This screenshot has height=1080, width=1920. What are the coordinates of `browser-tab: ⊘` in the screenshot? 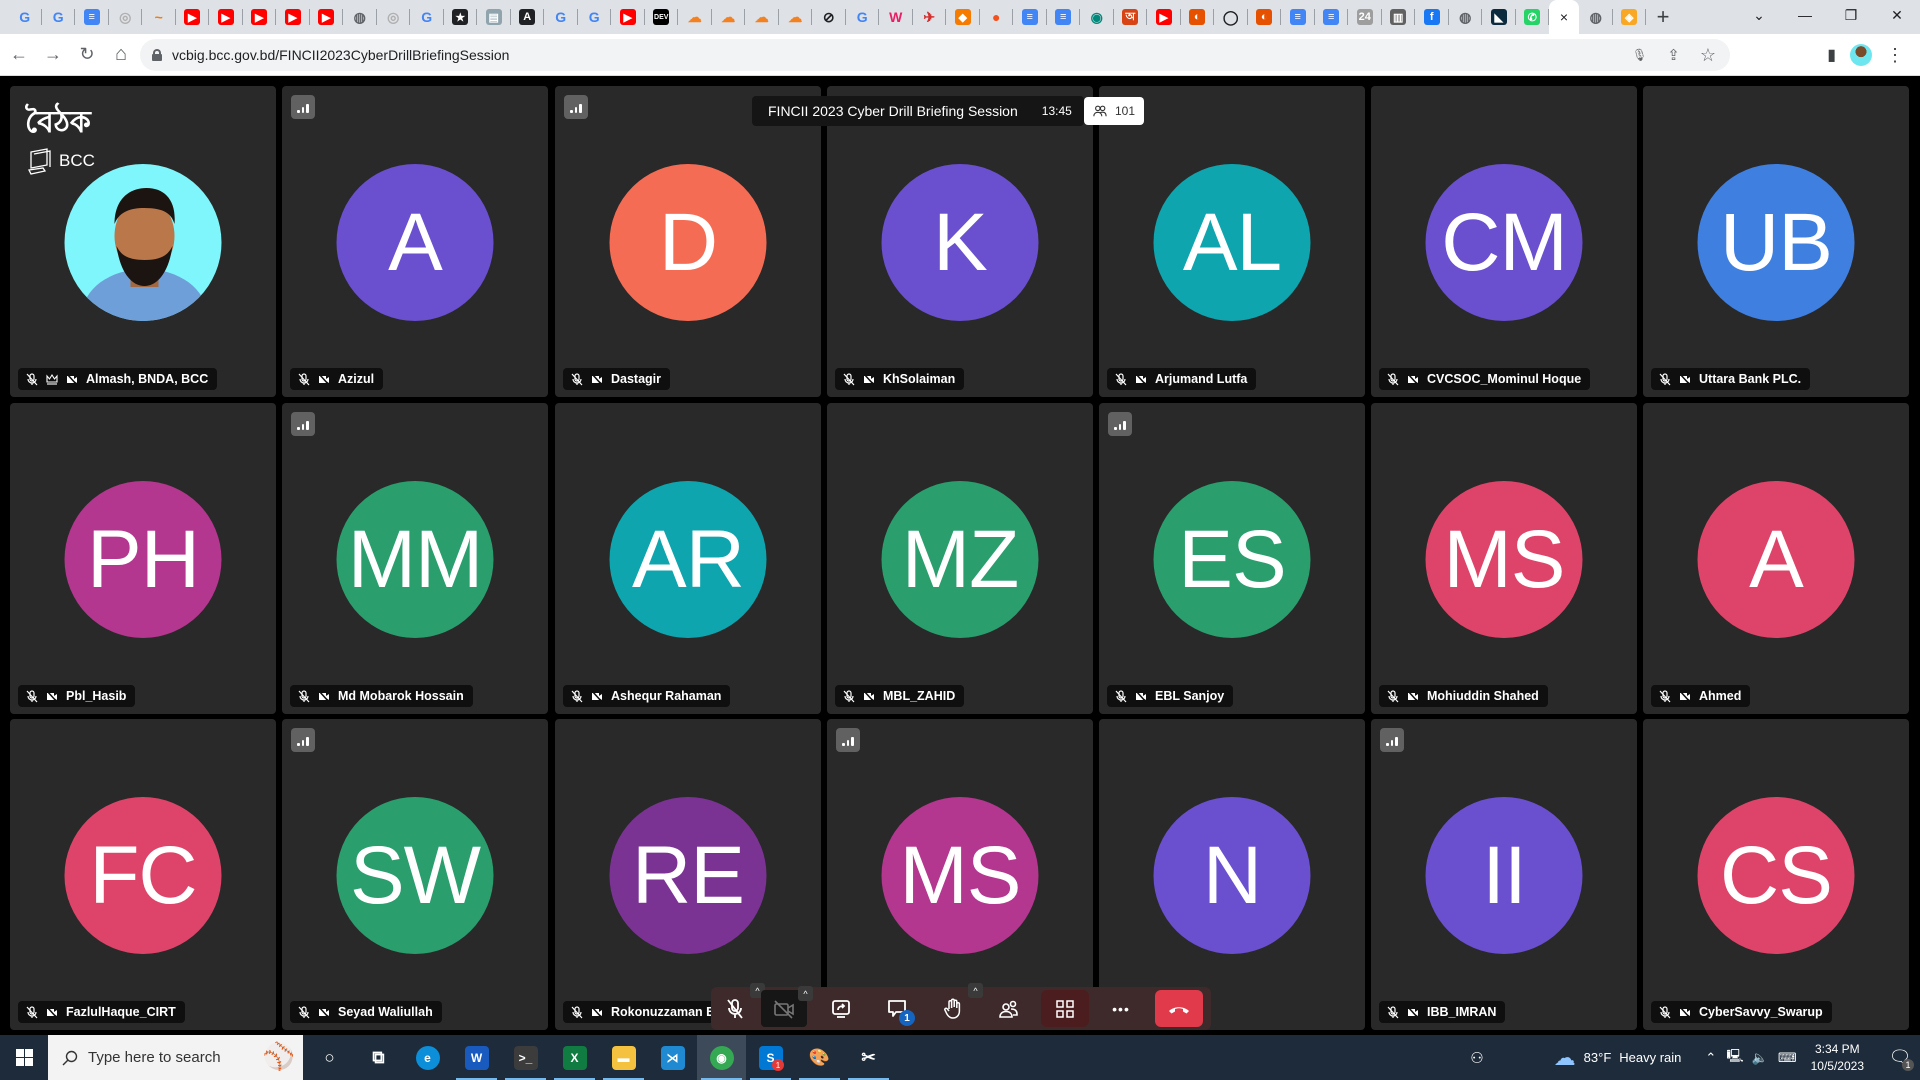 It's located at (829, 17).